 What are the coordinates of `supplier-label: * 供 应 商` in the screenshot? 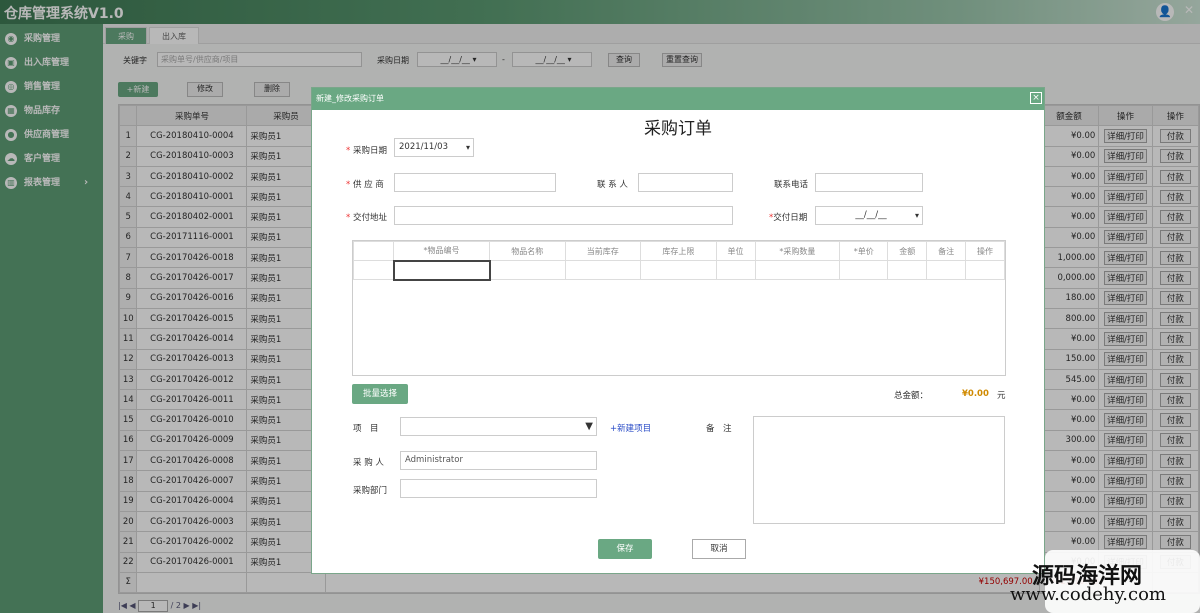 It's located at (365, 185).